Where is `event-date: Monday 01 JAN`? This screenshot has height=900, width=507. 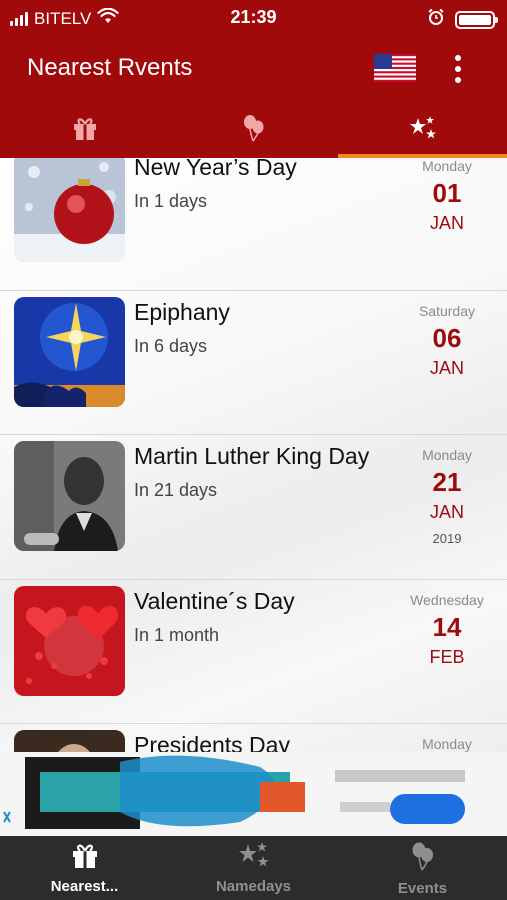 event-date: Monday 01 JAN is located at coordinates (447, 196).